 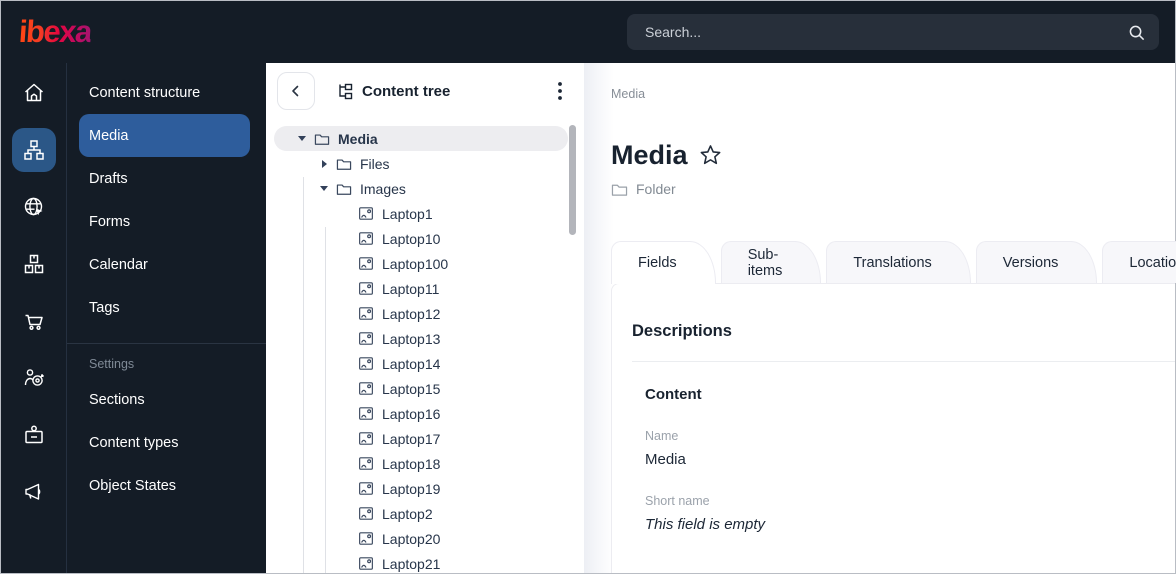 I want to click on tab-versions: Versions, so click(x=1036, y=262).